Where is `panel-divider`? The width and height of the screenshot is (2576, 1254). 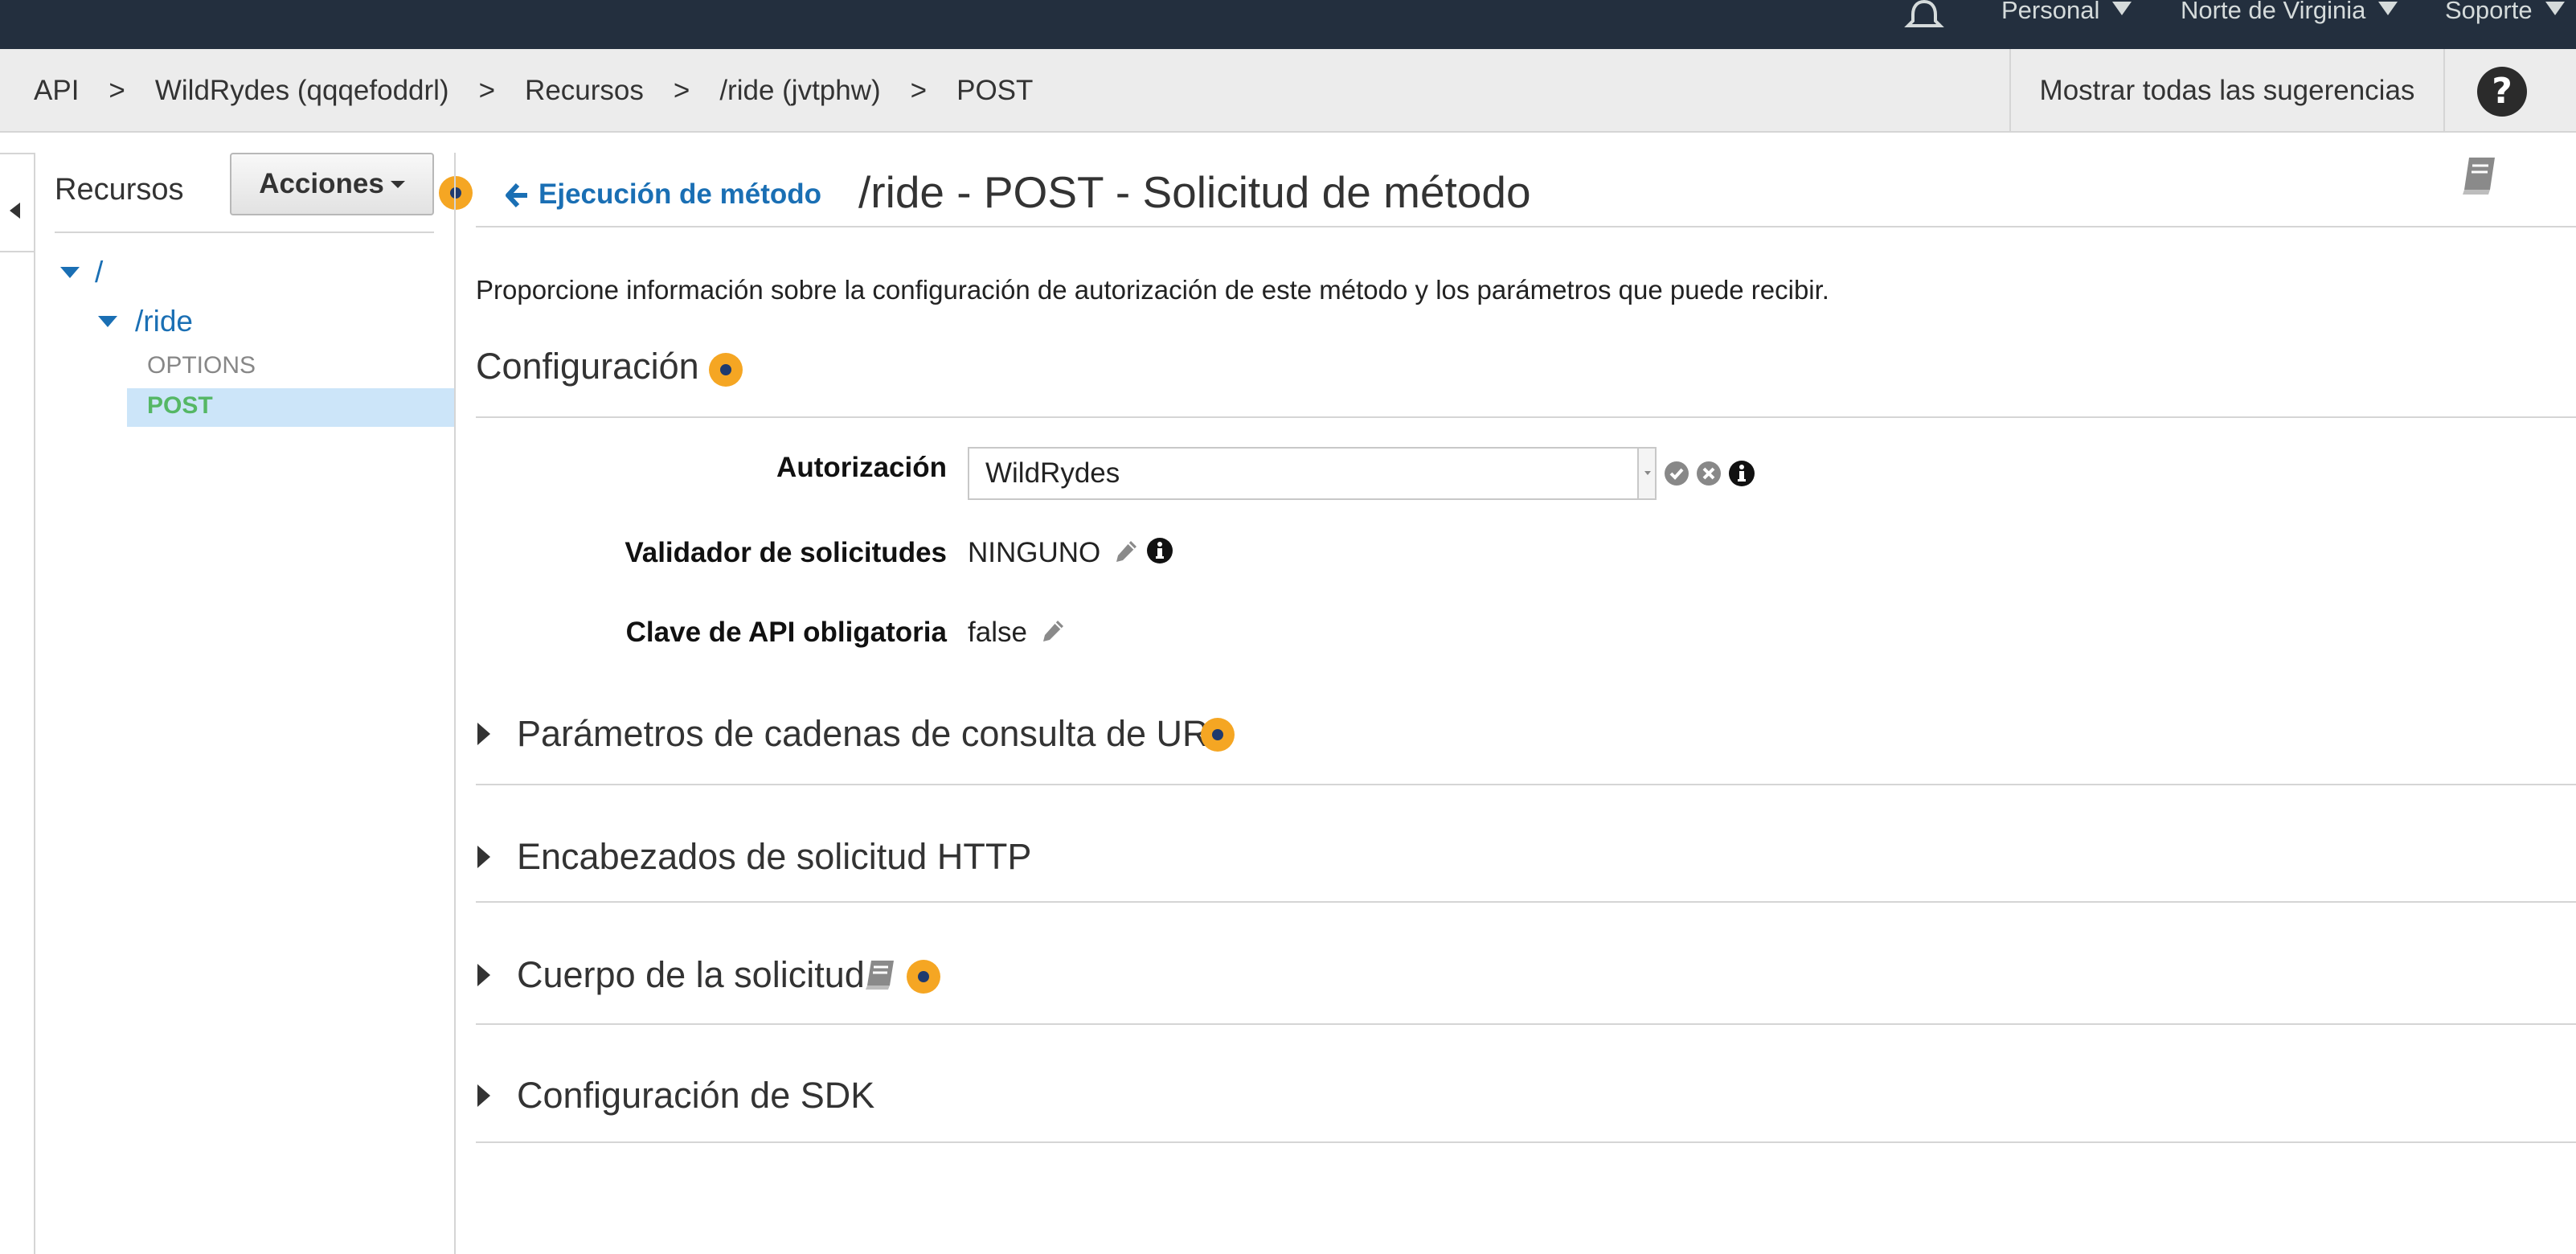 panel-divider is located at coordinates (455, 703).